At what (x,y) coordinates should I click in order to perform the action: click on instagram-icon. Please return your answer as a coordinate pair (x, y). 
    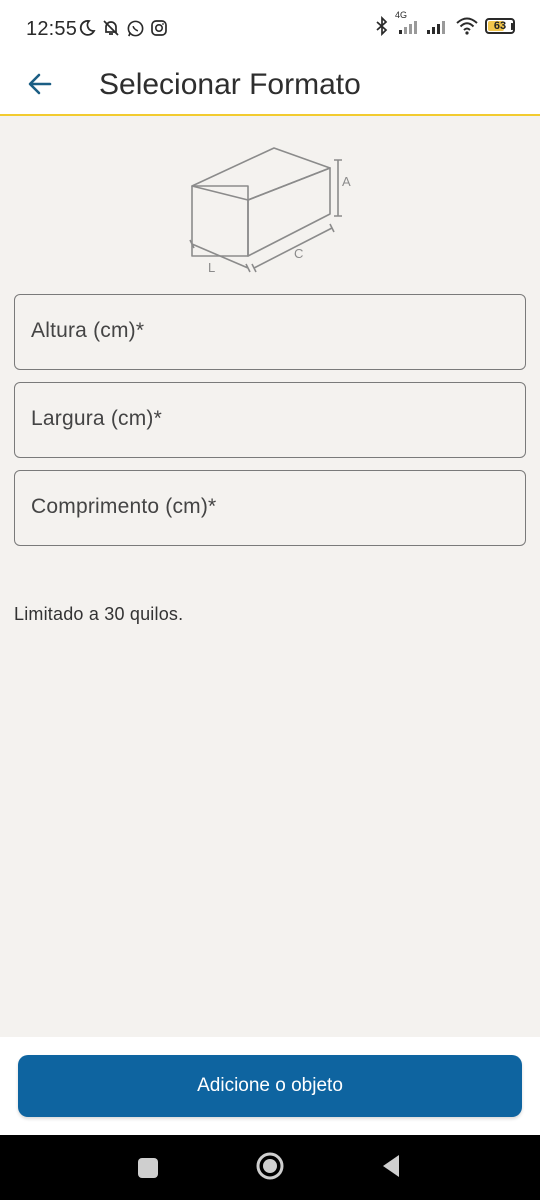
    Looking at the image, I should click on (159, 28).